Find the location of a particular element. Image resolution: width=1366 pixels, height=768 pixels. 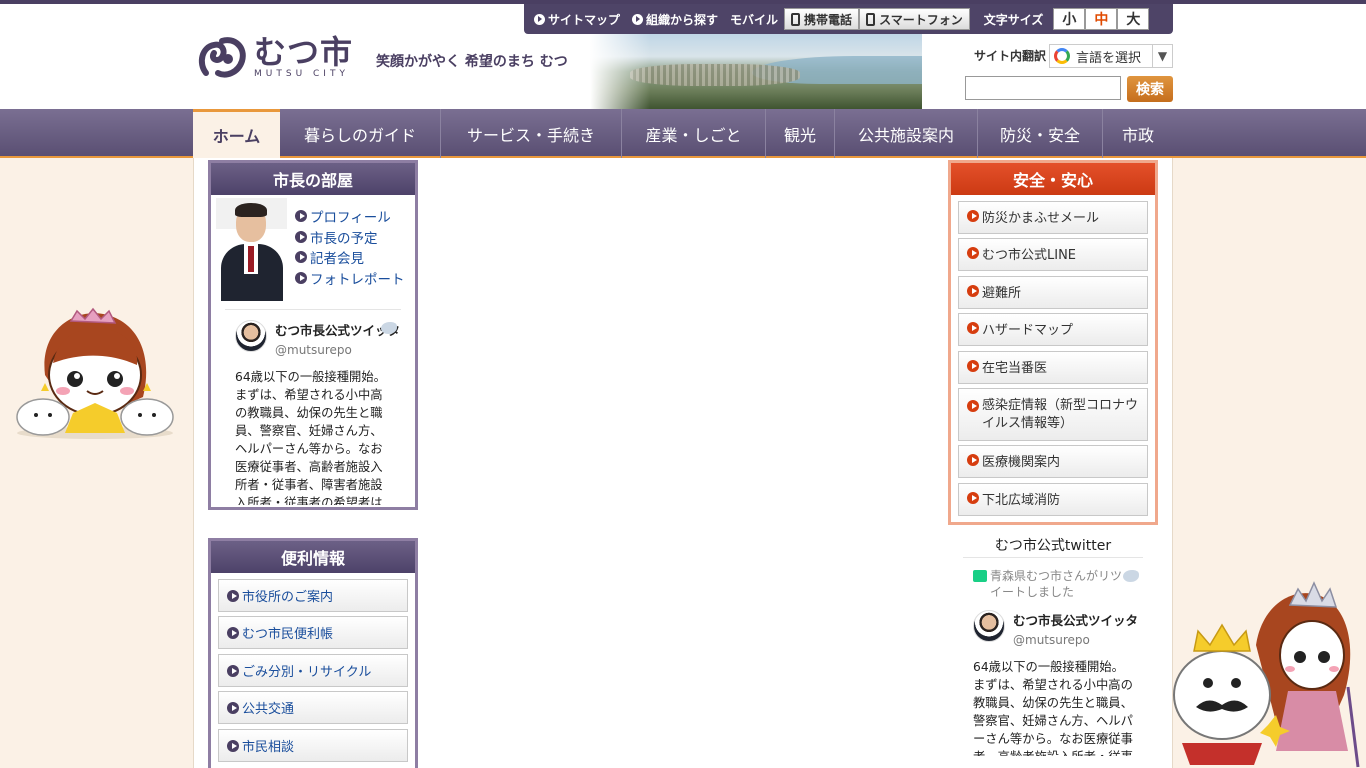

mayor-link-photo-report: フォトレポート is located at coordinates (350, 278).